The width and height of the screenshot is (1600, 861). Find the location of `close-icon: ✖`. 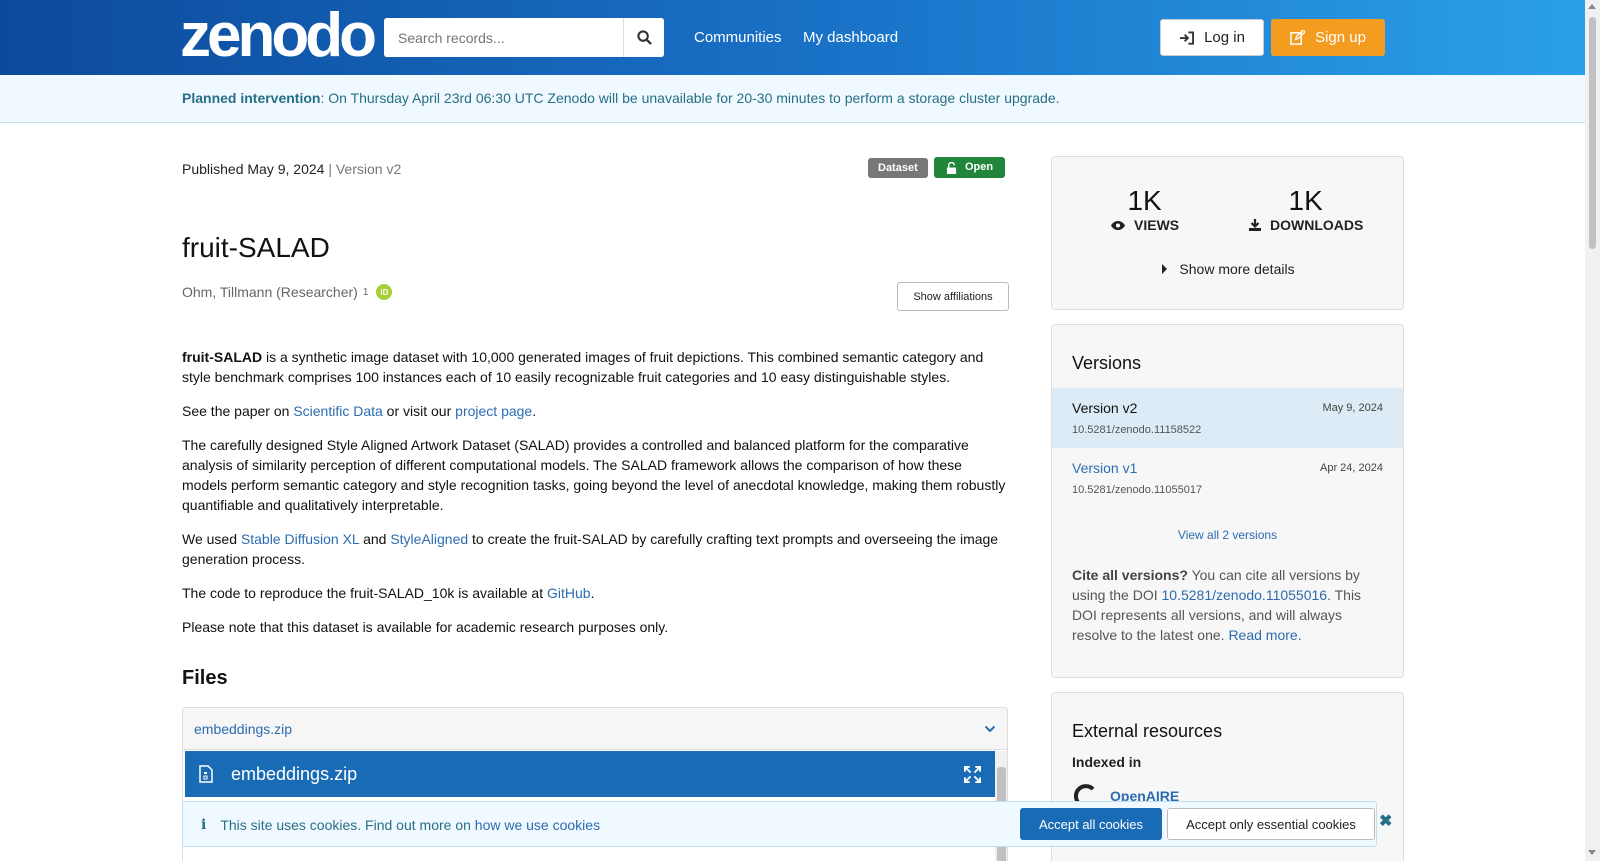

close-icon: ✖ is located at coordinates (1385, 821).